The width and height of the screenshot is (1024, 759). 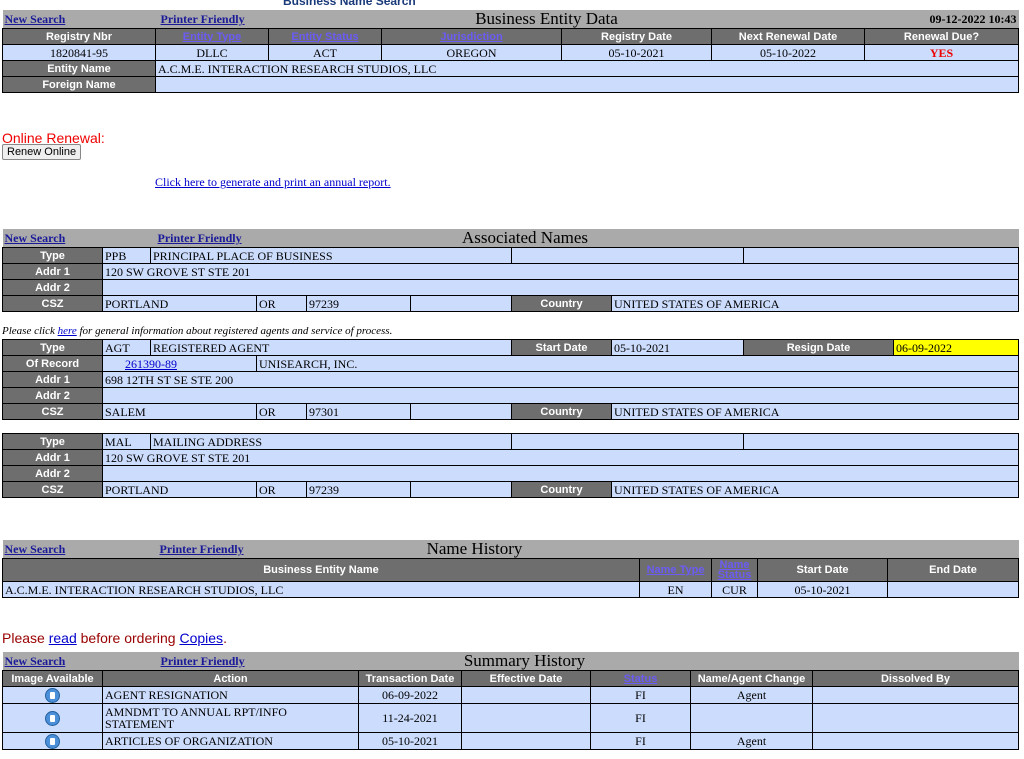 What do you see at coordinates (752, 678) in the screenshot?
I see `name-agent-change-header: Name/Agent Change` at bounding box center [752, 678].